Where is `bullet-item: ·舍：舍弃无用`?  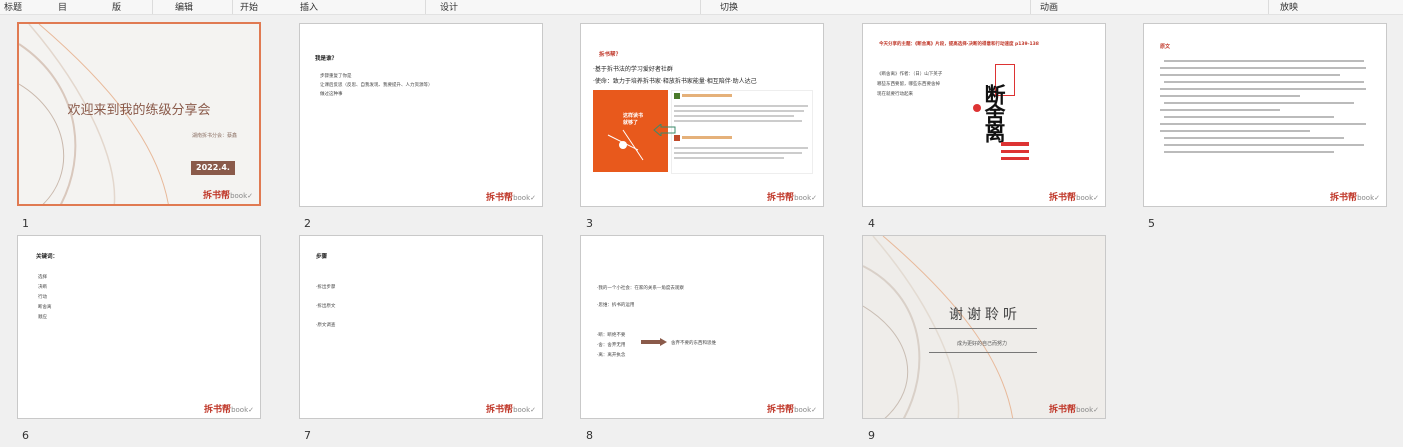
bullet-item: ·舍：舍弃无用 is located at coordinates (611, 345).